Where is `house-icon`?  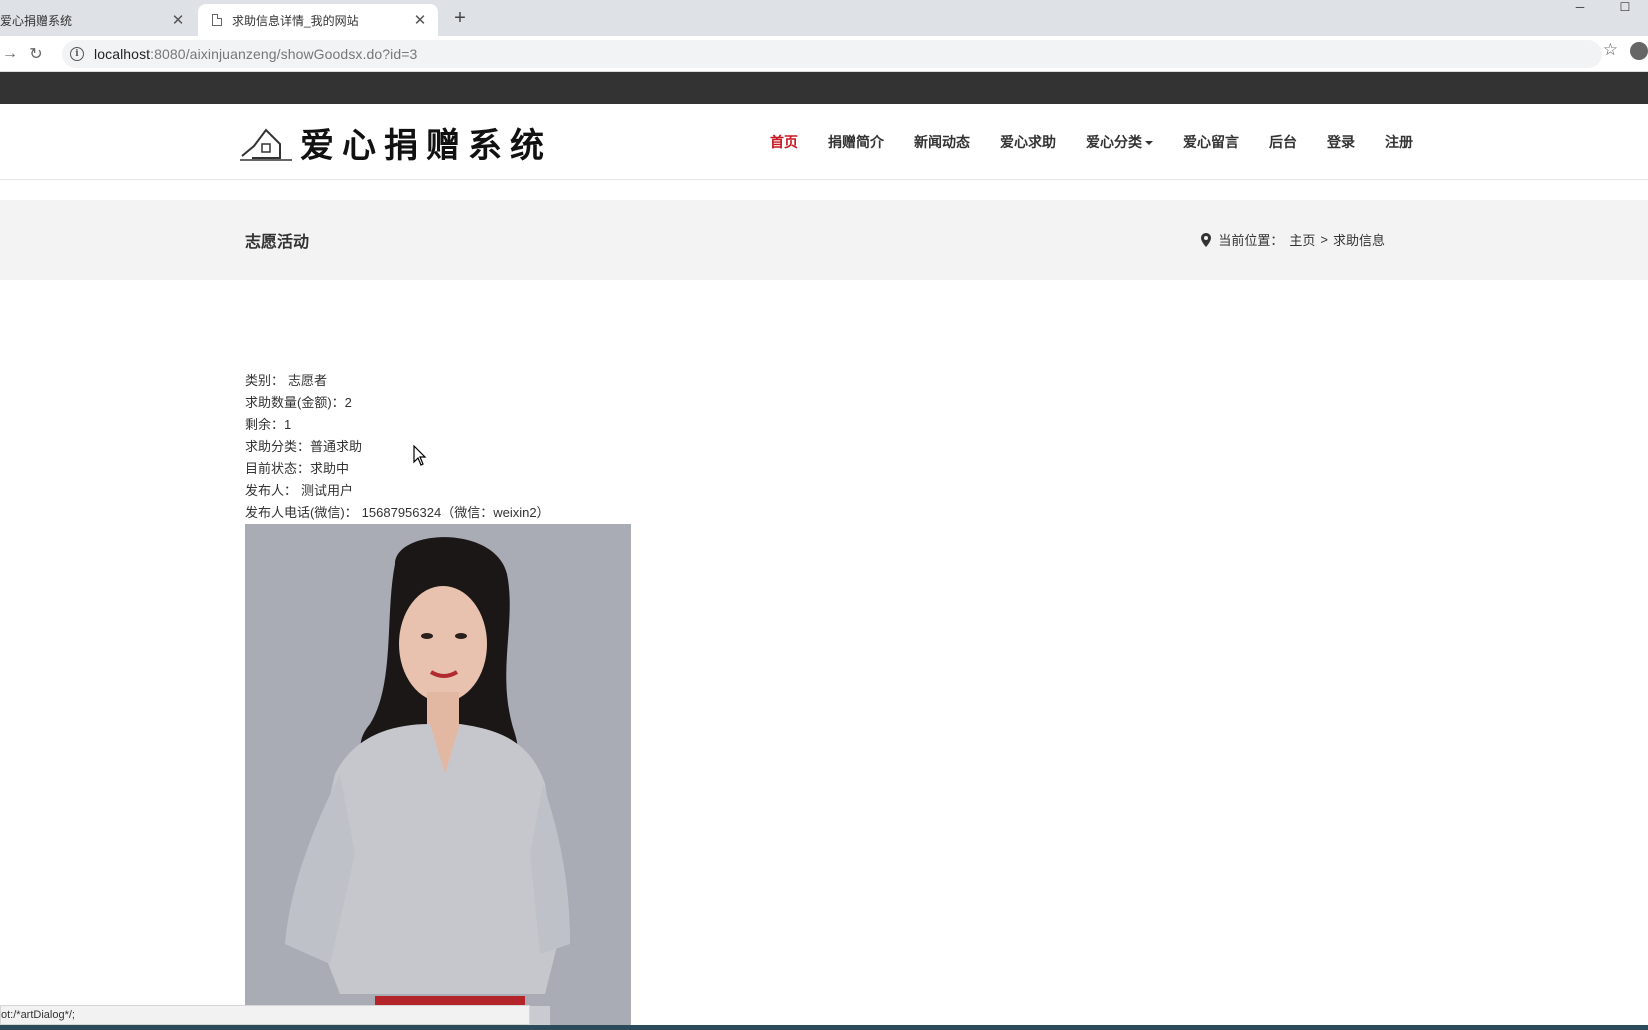
house-icon is located at coordinates (266, 144).